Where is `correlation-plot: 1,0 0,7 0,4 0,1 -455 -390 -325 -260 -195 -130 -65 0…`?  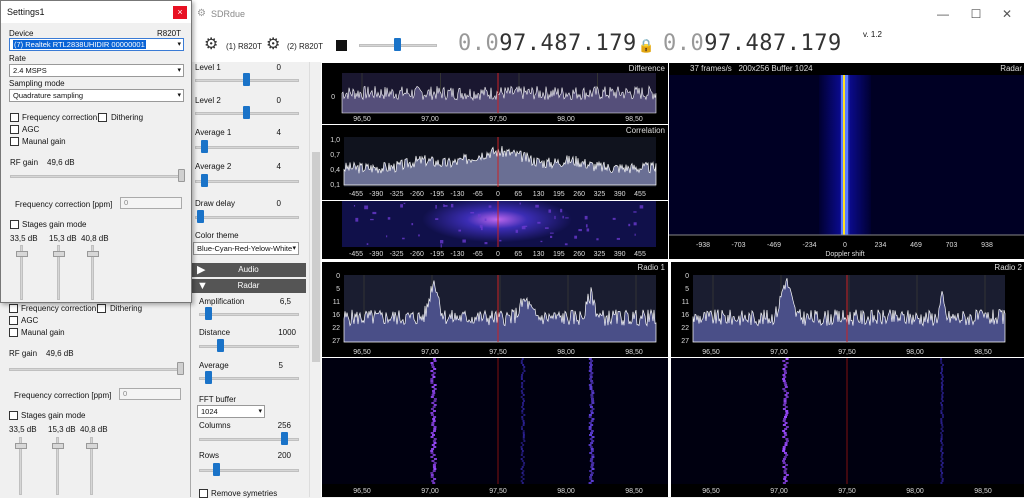
correlation-plot: 1,0 0,7 0,4 0,1 -455 -390 -325 -260 -195 -130 -65 0… is located at coordinates (495, 162).